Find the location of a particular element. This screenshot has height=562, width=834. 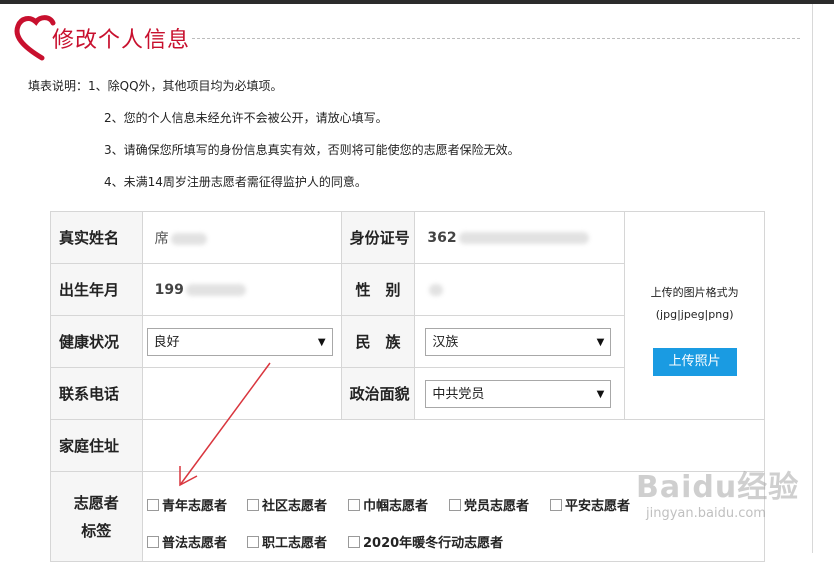

tag-youth: 青年志愿者 is located at coordinates (187, 504).